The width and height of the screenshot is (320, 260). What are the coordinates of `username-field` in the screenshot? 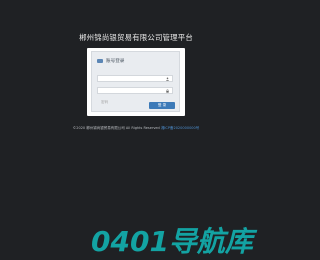 It's located at (135, 84).